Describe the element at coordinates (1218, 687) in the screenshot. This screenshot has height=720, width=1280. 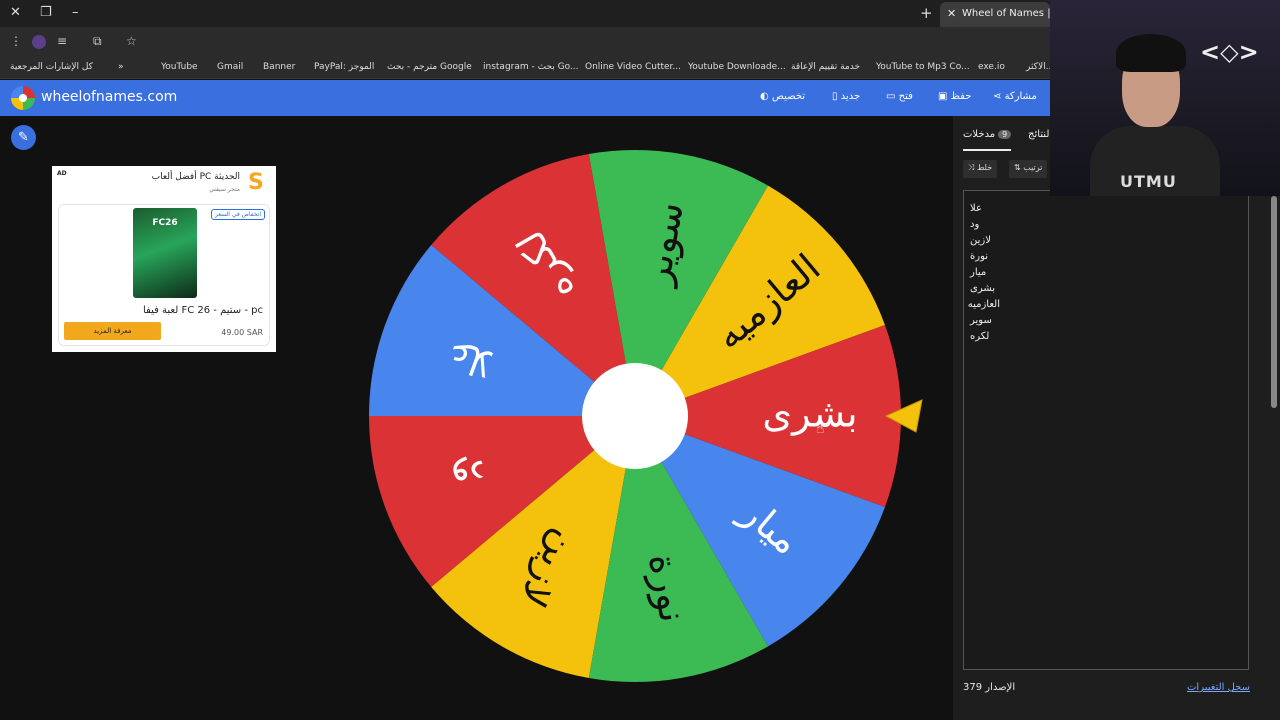
I see `changelog-link: سجل التغييرات` at that location.